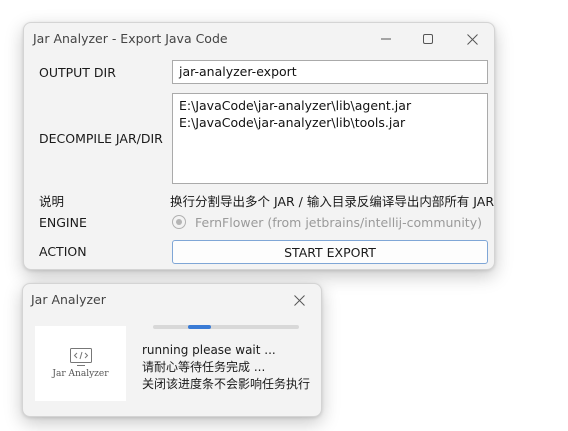 Image resolution: width=568 pixels, height=431 pixels. I want to click on close-button, so click(472, 39).